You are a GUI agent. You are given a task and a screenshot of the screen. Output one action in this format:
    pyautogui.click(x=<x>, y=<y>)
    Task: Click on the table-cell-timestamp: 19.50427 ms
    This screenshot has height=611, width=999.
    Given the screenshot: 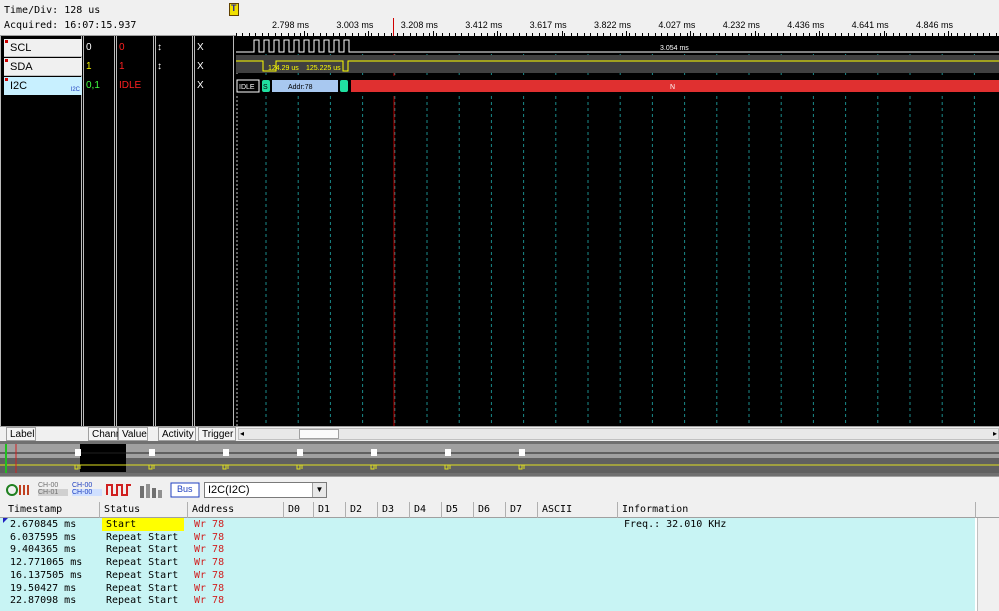 What is the action you would take?
    pyautogui.click(x=43, y=588)
    